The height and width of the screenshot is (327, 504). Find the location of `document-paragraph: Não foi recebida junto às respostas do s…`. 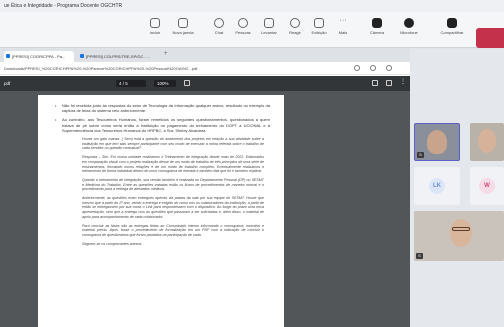

document-paragraph: Não foi recebida junto às respostas do s… is located at coordinates (161, 108).